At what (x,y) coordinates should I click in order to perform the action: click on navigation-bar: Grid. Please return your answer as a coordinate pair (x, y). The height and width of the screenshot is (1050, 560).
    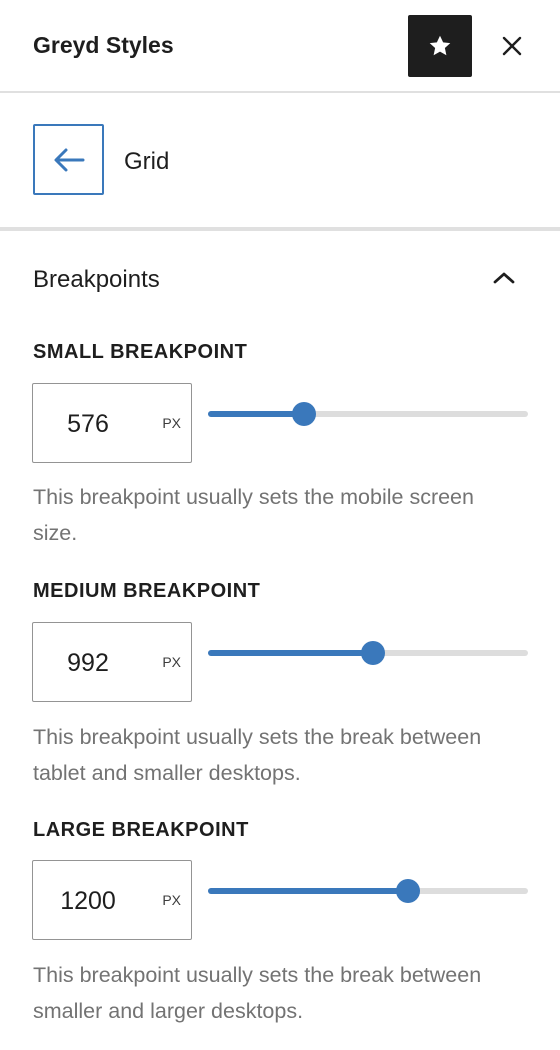
    Looking at the image, I should click on (280, 162).